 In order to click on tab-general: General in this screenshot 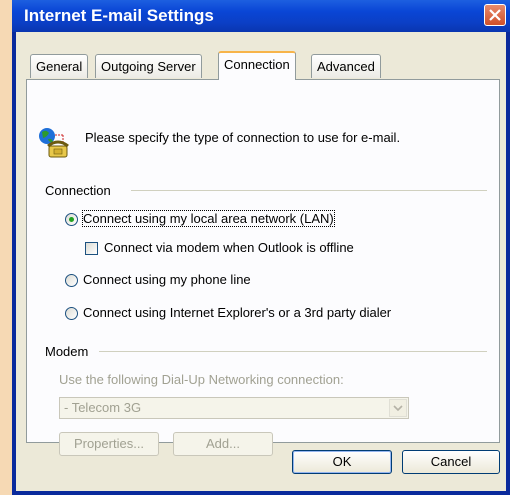, I will do `click(59, 66)`.